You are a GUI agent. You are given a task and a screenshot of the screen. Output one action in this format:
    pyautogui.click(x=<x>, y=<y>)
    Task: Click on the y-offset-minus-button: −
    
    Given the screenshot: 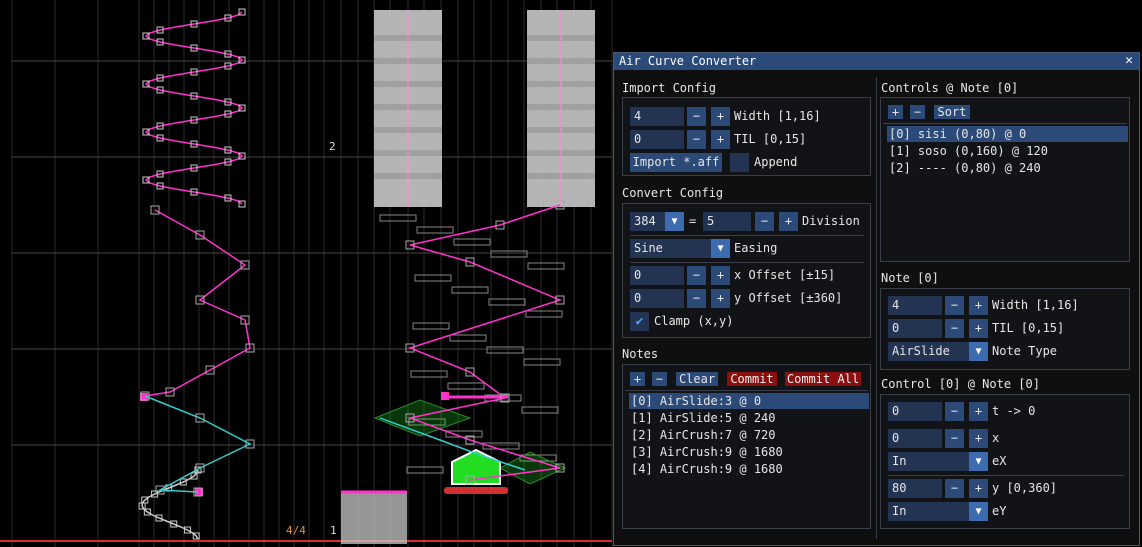 What is the action you would take?
    pyautogui.click(x=696, y=298)
    